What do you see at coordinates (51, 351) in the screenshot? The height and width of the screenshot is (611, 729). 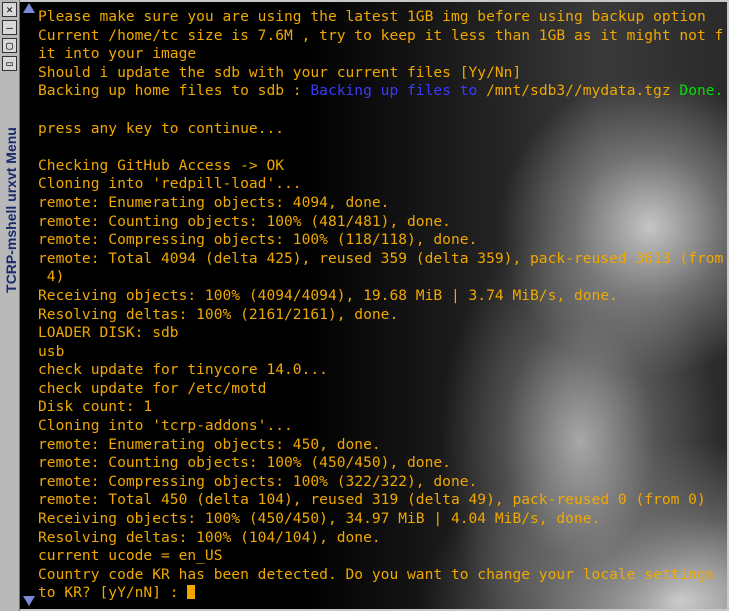 I see `terminal-line: usb` at bounding box center [51, 351].